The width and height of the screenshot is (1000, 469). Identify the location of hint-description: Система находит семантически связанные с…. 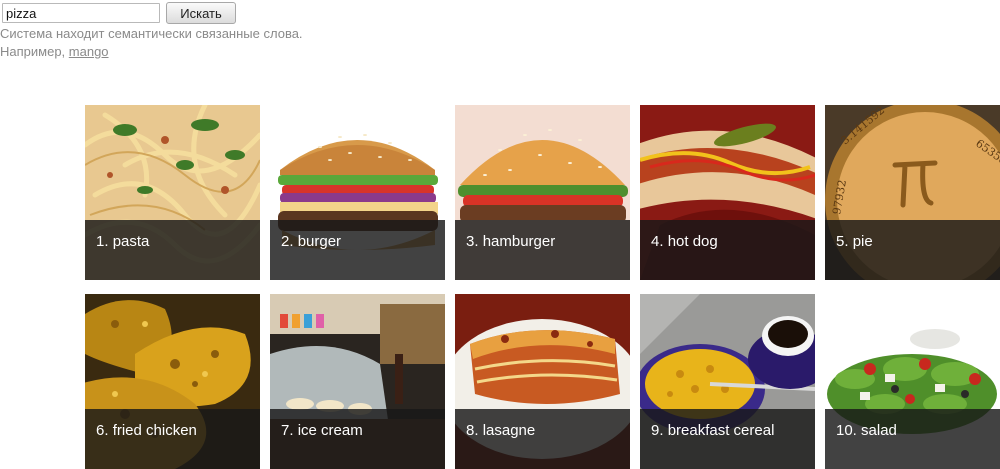
(151, 33).